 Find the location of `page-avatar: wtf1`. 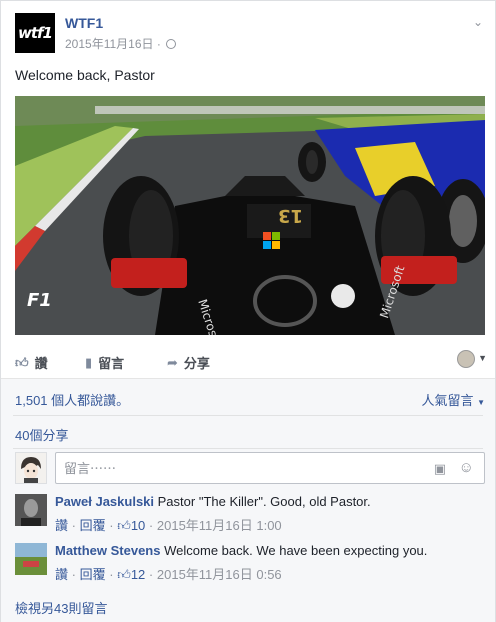

page-avatar: wtf1 is located at coordinates (35, 33).